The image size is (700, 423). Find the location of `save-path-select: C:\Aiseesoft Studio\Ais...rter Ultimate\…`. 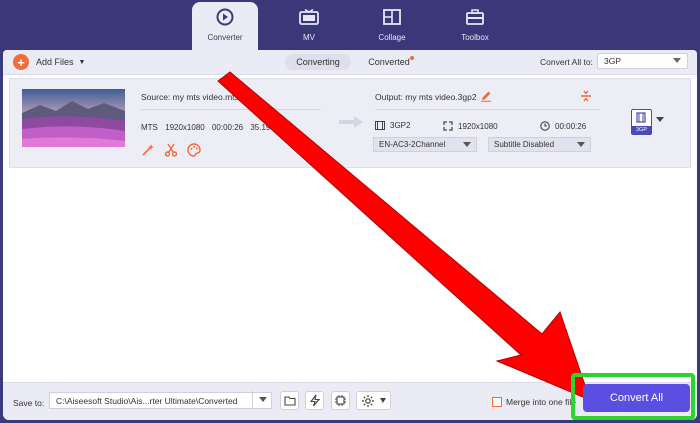

save-path-select: C:\Aiseesoft Studio\Ais...rter Ultimate\… is located at coordinates (160, 400).